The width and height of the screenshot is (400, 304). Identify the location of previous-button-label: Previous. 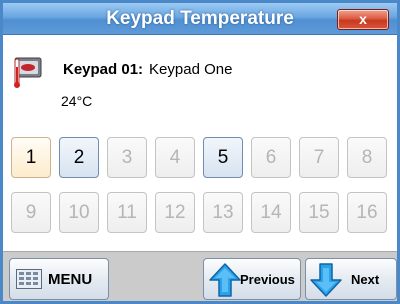
(267, 279).